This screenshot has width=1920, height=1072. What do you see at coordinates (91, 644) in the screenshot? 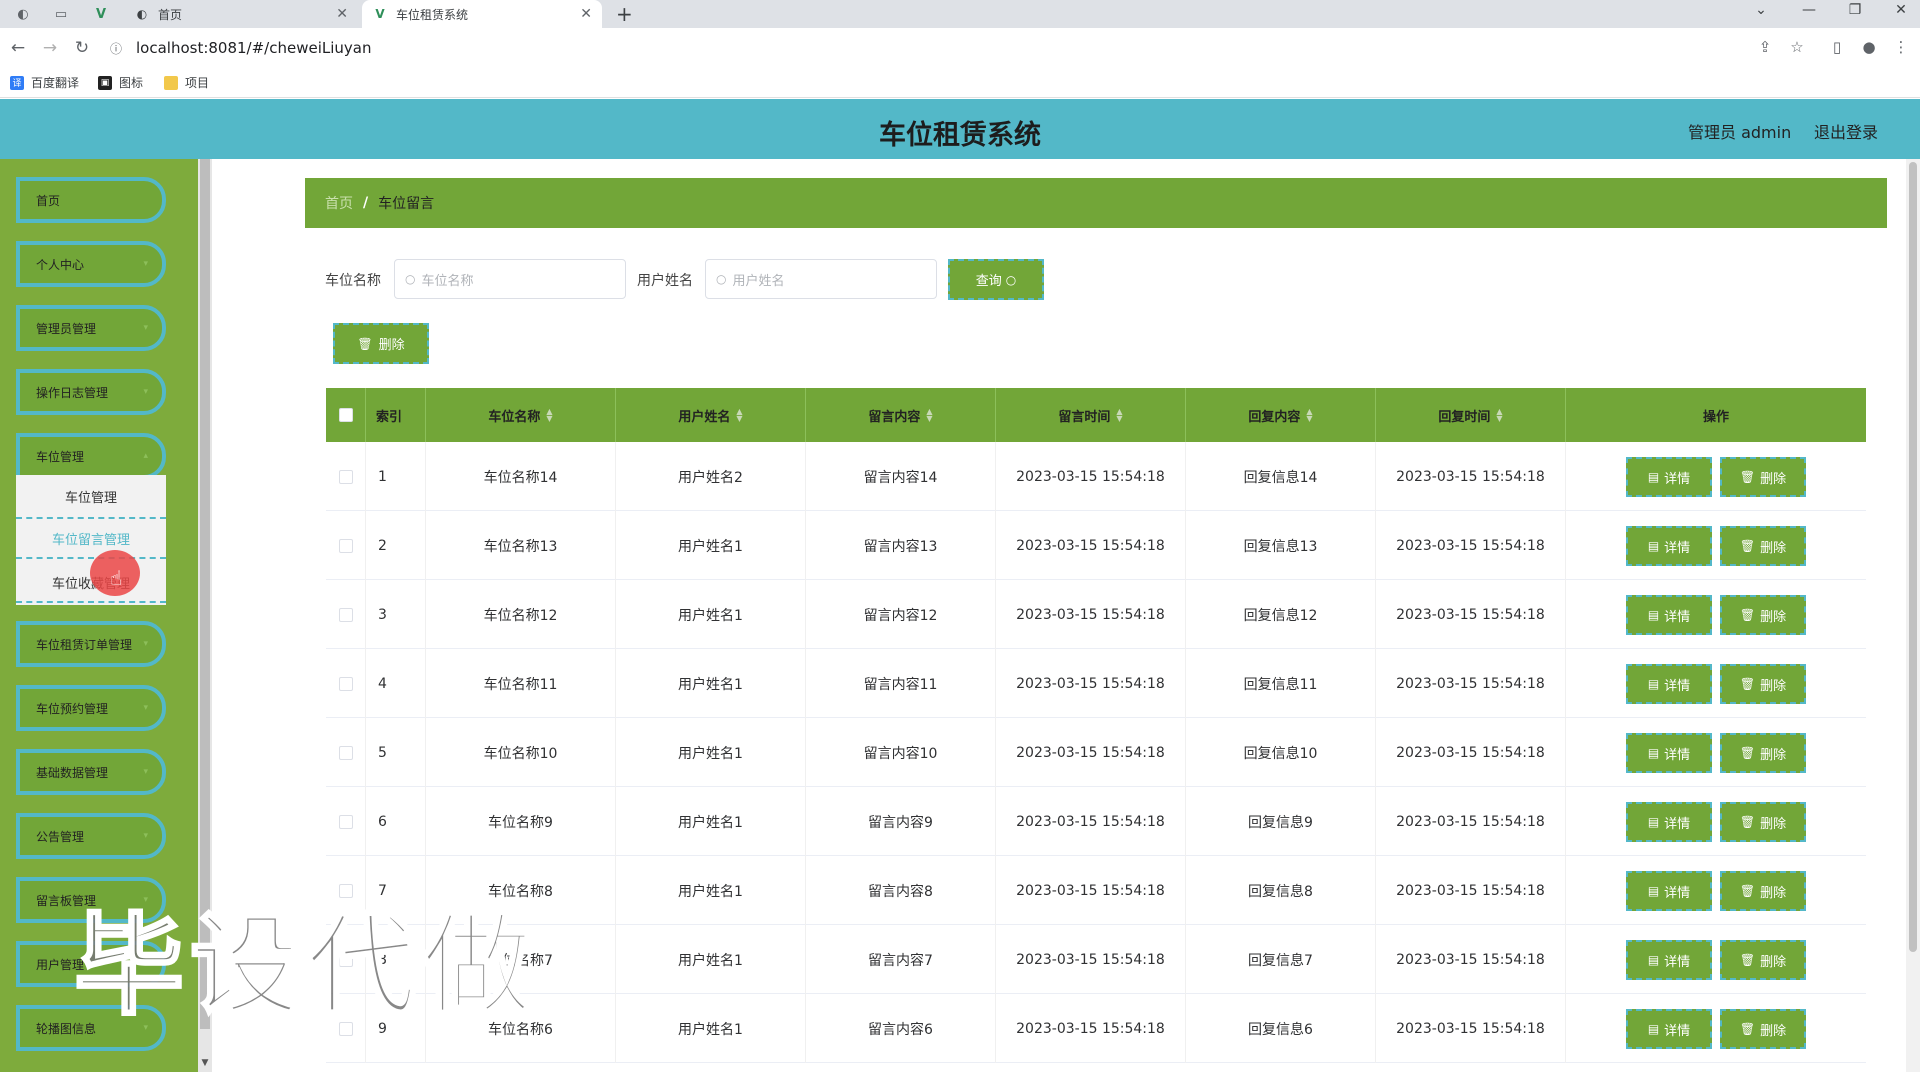
I see `sidebar-item-rental-orders: 车位租赁订单管理 ▾` at bounding box center [91, 644].